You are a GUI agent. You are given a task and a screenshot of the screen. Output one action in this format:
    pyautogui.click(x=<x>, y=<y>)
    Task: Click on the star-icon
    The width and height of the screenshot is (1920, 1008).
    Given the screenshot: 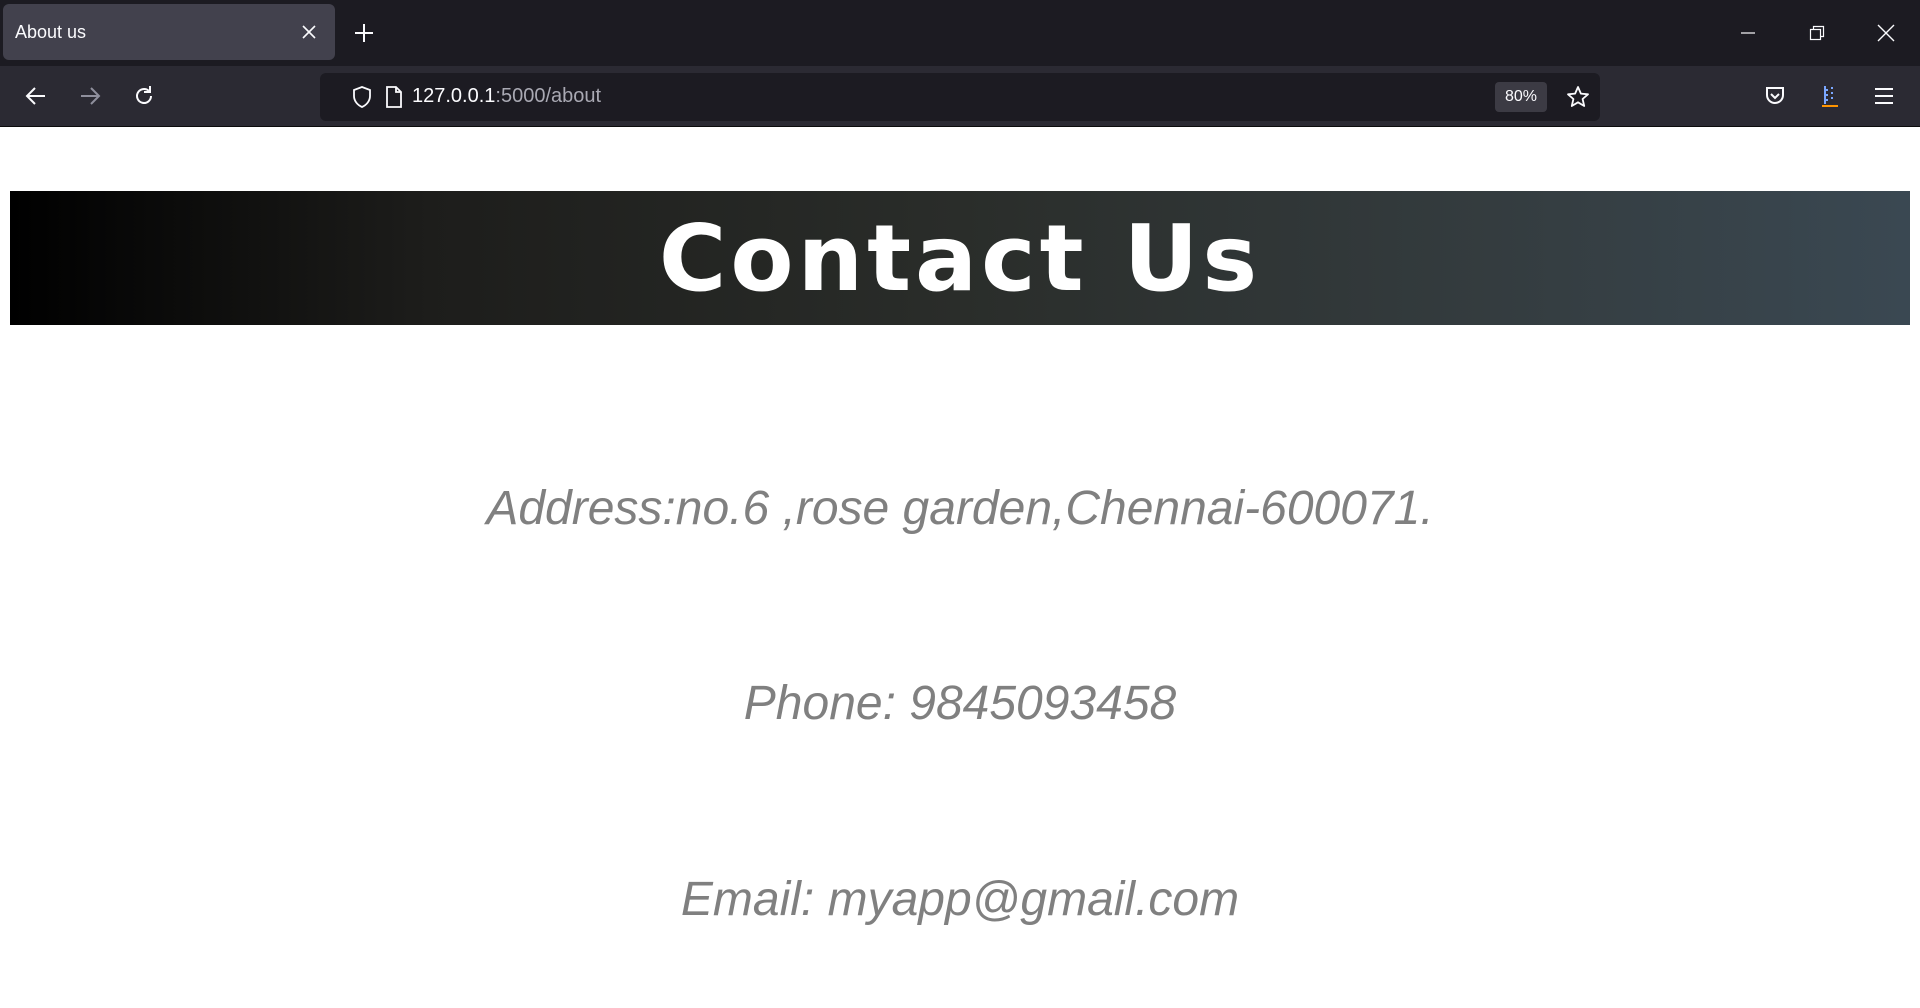 What is the action you would take?
    pyautogui.click(x=1578, y=97)
    